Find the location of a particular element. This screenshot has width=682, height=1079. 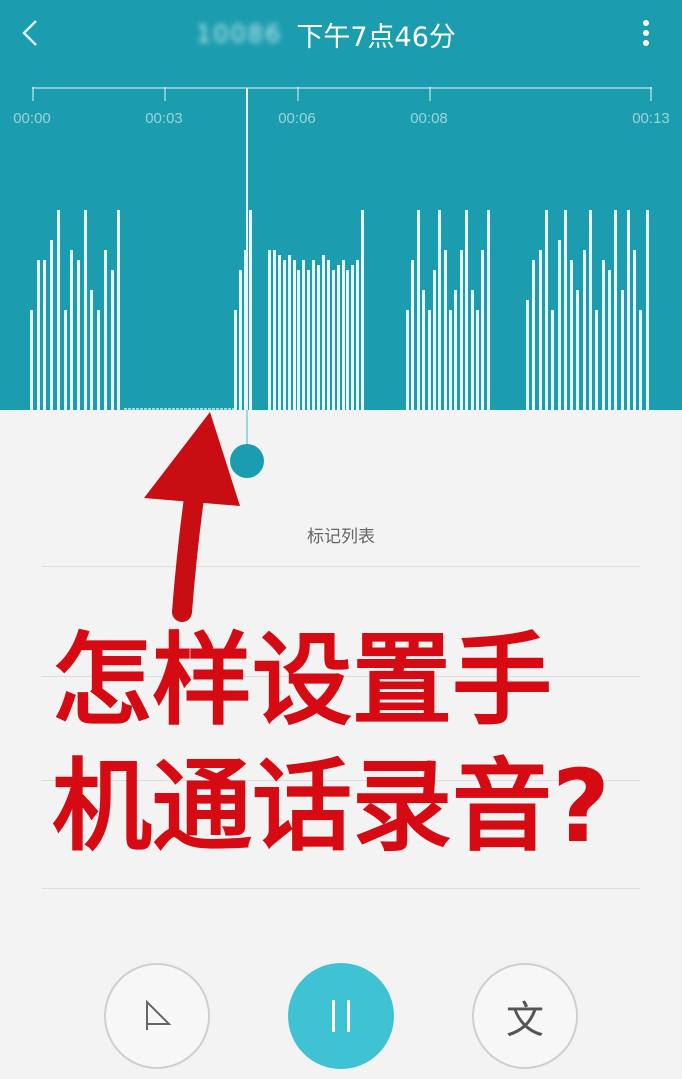

more-menu-button is located at coordinates (646, 33).